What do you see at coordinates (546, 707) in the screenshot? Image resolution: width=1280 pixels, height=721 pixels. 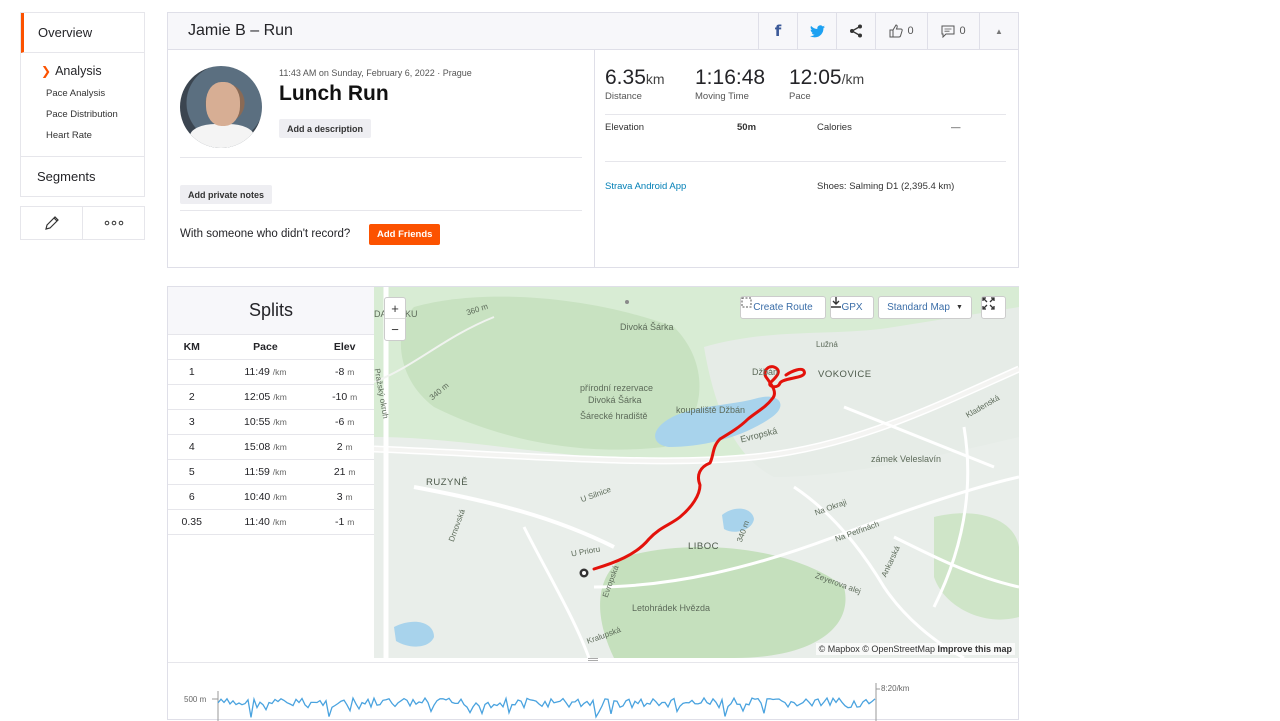 I see `pace-line` at bounding box center [546, 707].